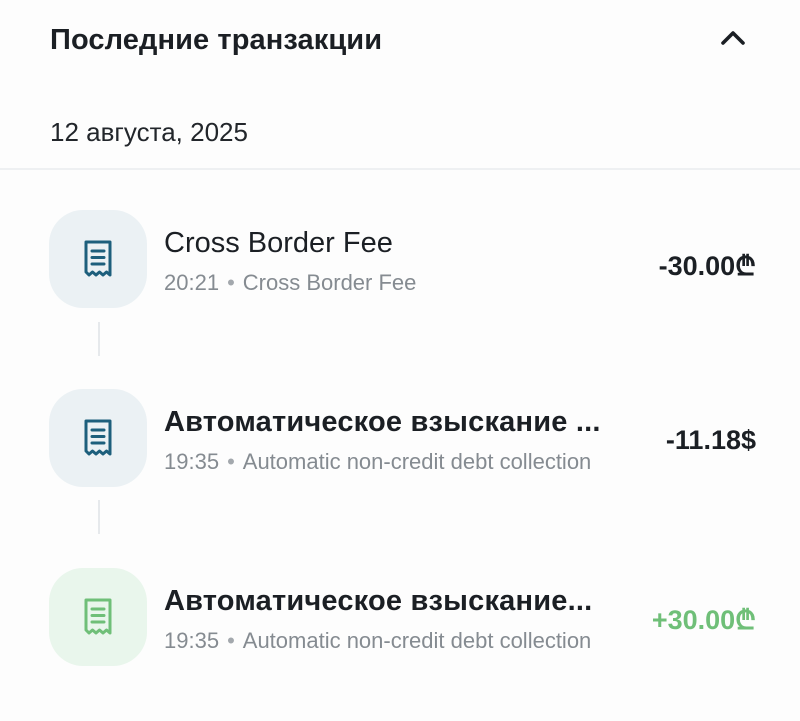  What do you see at coordinates (707, 266) in the screenshot?
I see `transaction-amount: -30.00₾` at bounding box center [707, 266].